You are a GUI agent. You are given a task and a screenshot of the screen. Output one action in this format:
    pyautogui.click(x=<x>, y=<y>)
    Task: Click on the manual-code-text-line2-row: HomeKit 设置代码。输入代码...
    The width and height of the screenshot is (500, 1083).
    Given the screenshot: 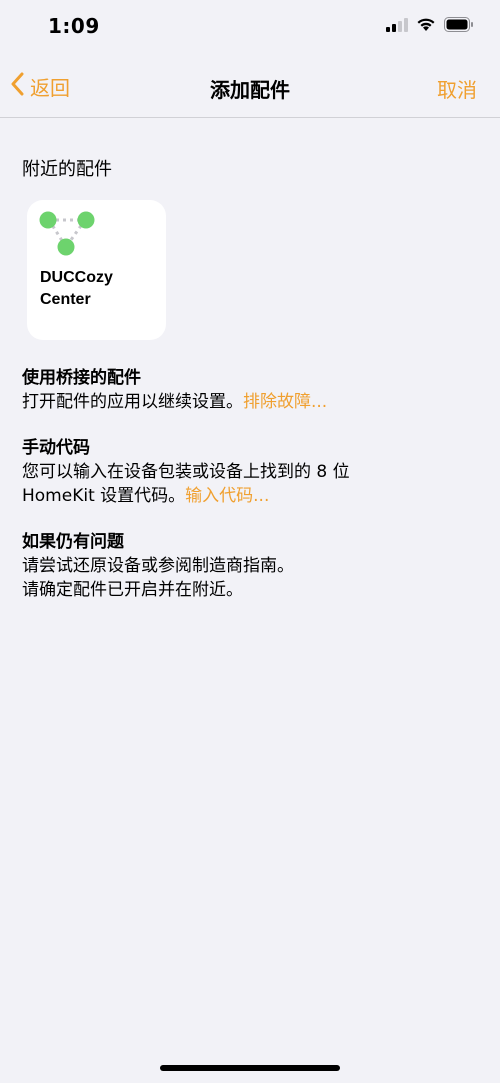 What is the action you would take?
    pyautogui.click(x=252, y=496)
    